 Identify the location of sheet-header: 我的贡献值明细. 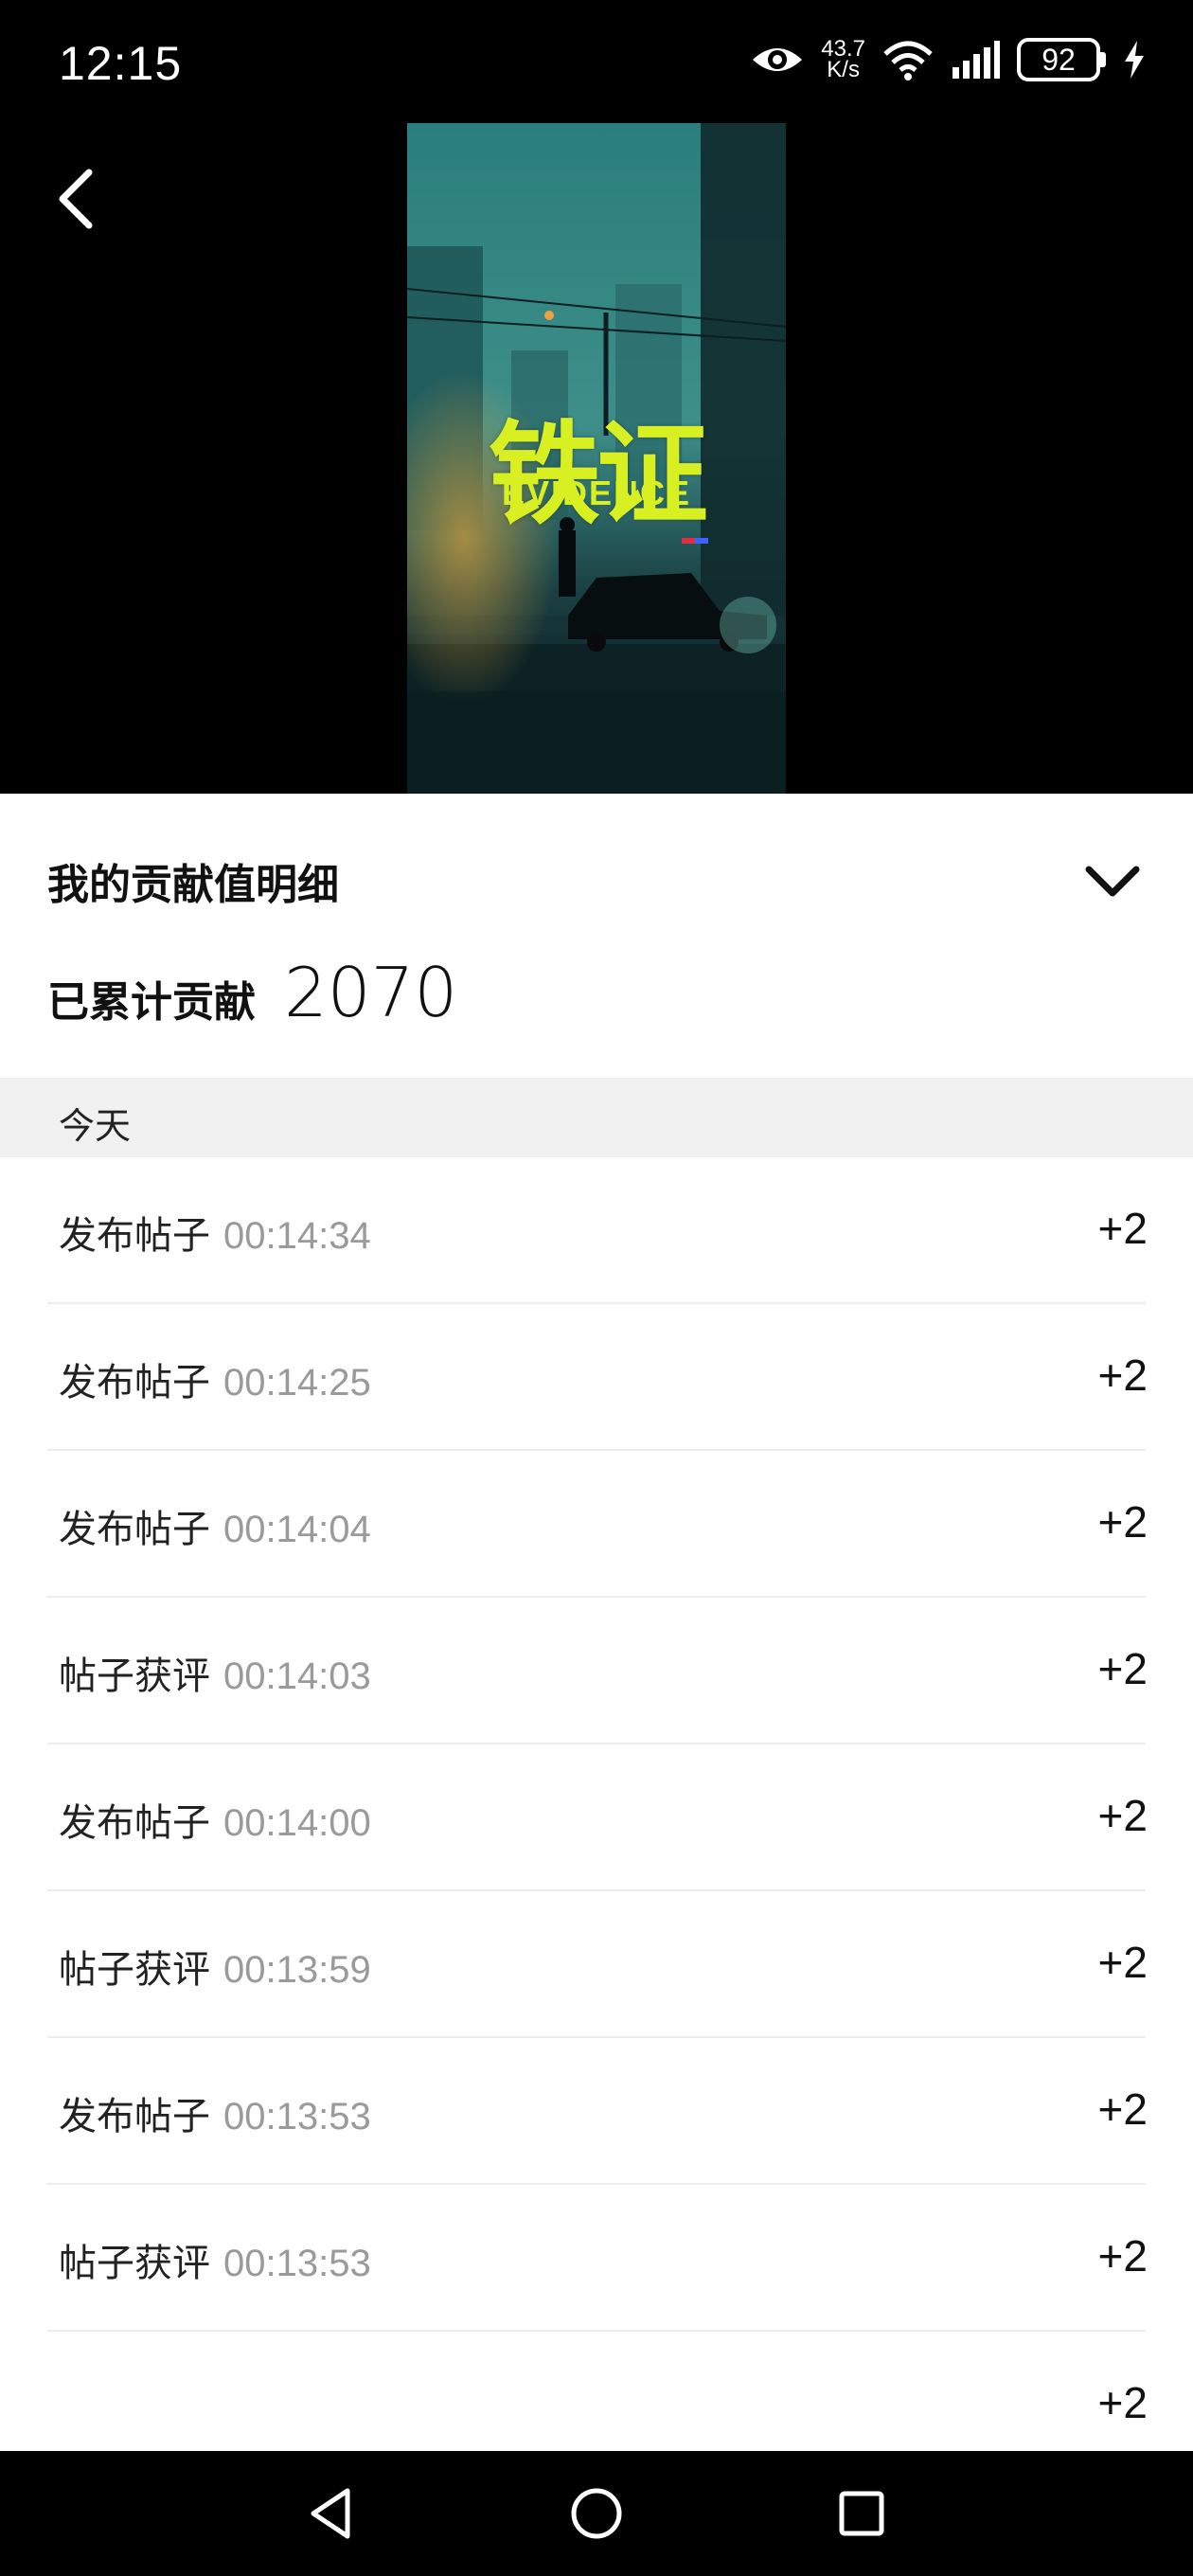
(596, 880).